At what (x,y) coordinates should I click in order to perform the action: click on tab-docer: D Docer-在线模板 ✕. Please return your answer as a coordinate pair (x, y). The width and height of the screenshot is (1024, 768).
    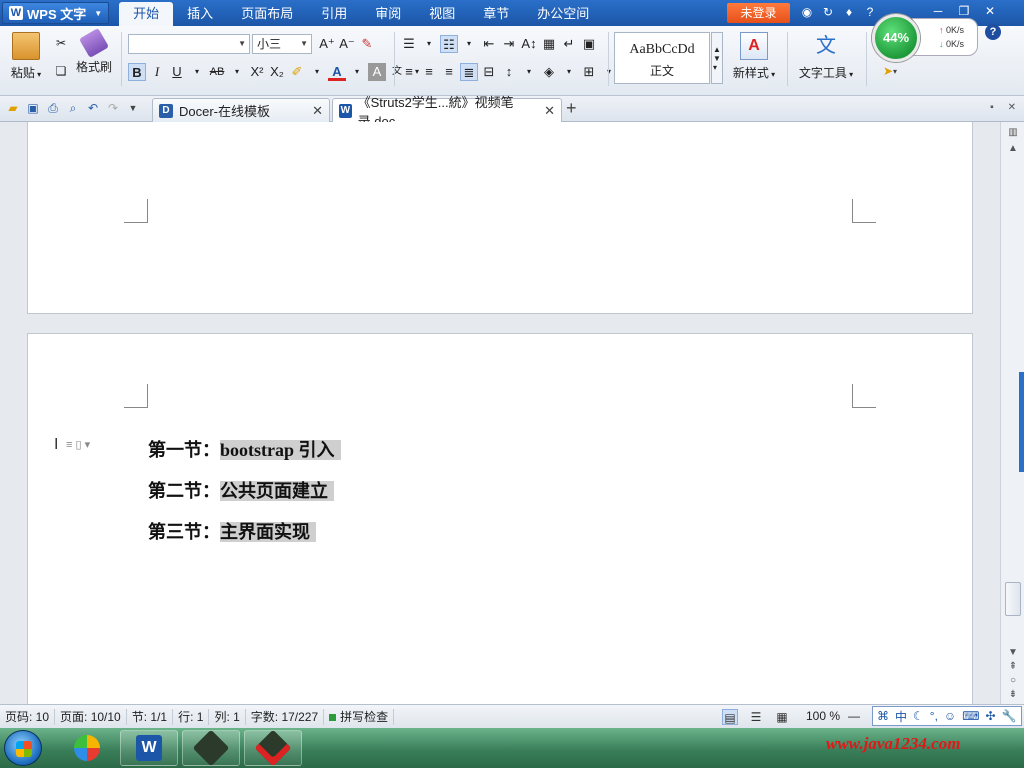
    Looking at the image, I should click on (241, 110).